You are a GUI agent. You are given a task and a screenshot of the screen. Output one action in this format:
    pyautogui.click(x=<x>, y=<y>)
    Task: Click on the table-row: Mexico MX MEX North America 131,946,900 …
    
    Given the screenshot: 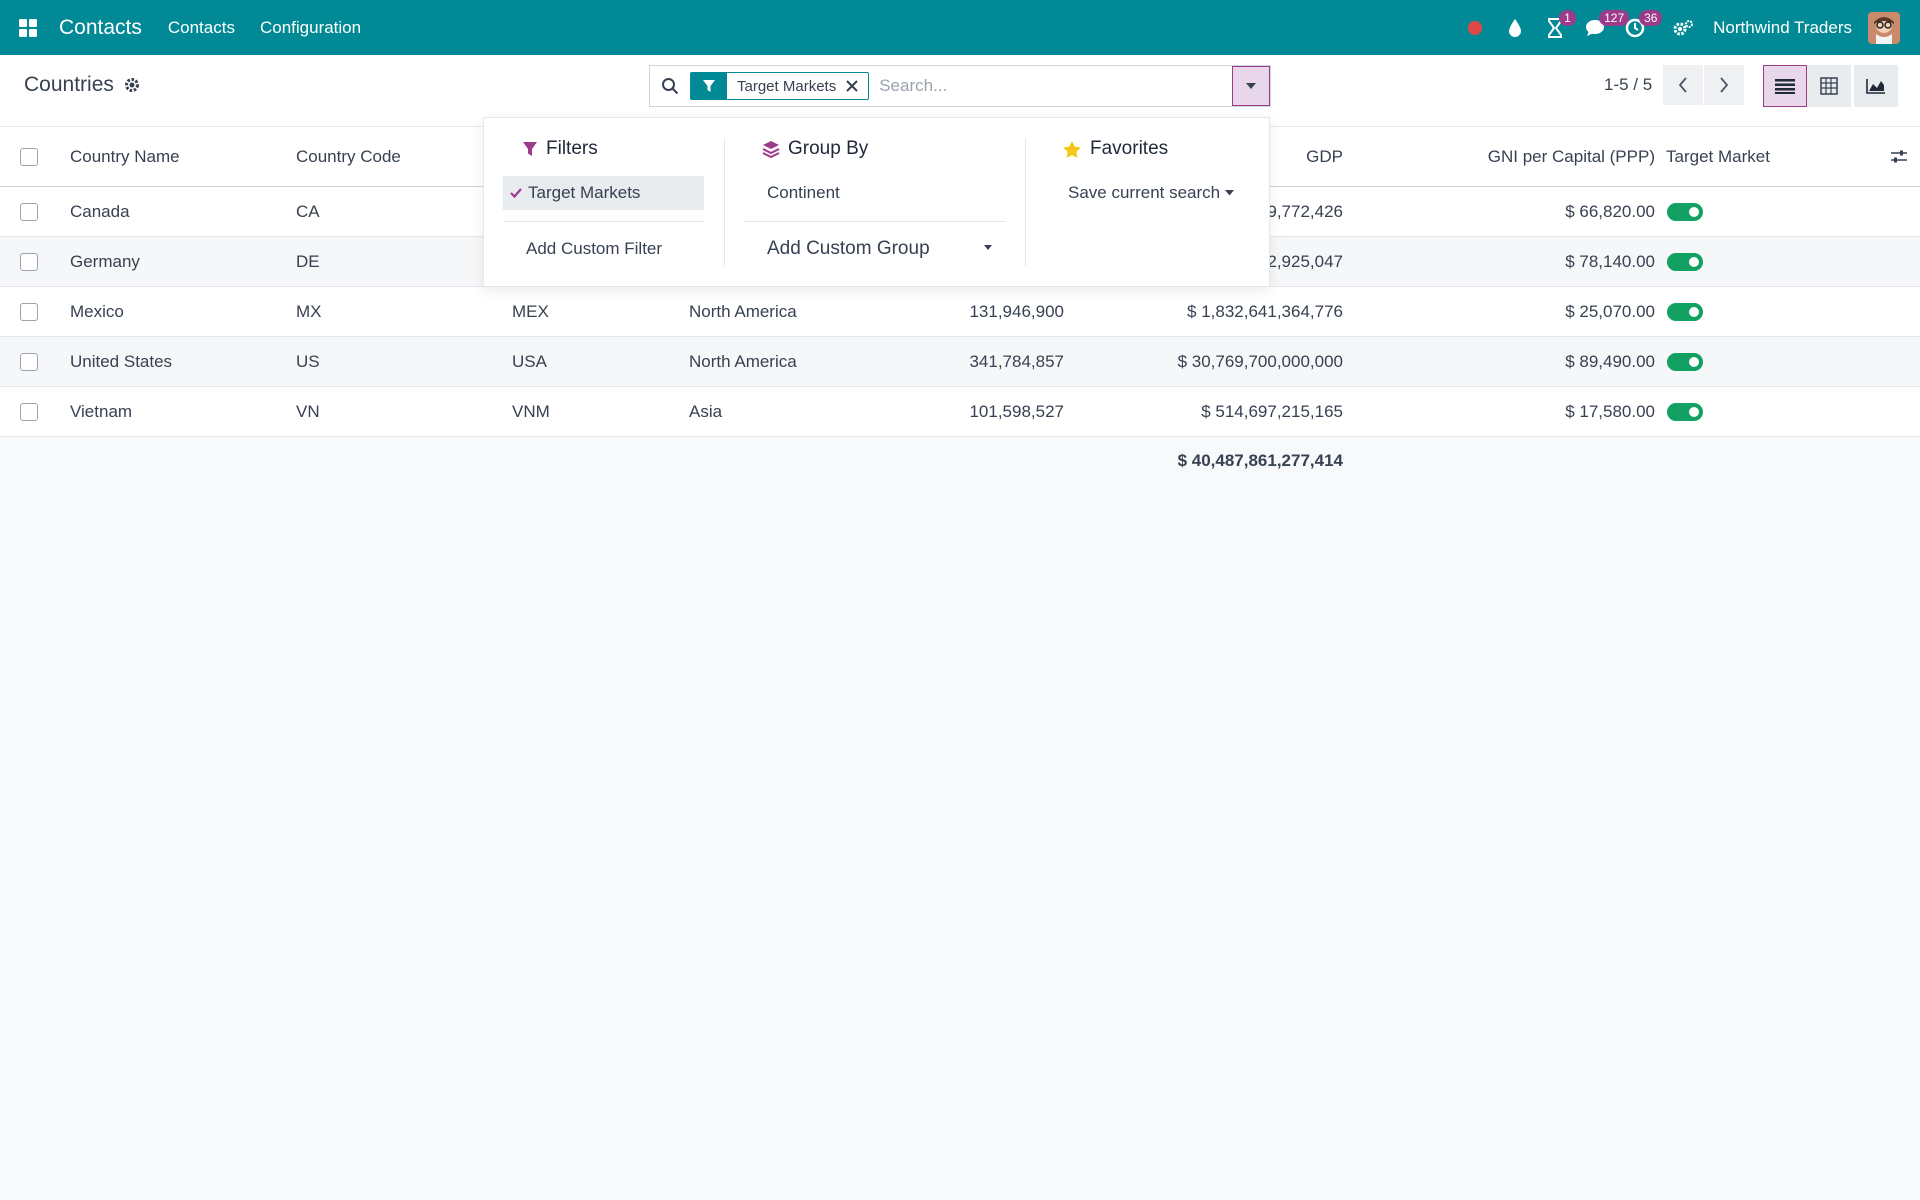 What is the action you would take?
    pyautogui.click(x=960, y=312)
    